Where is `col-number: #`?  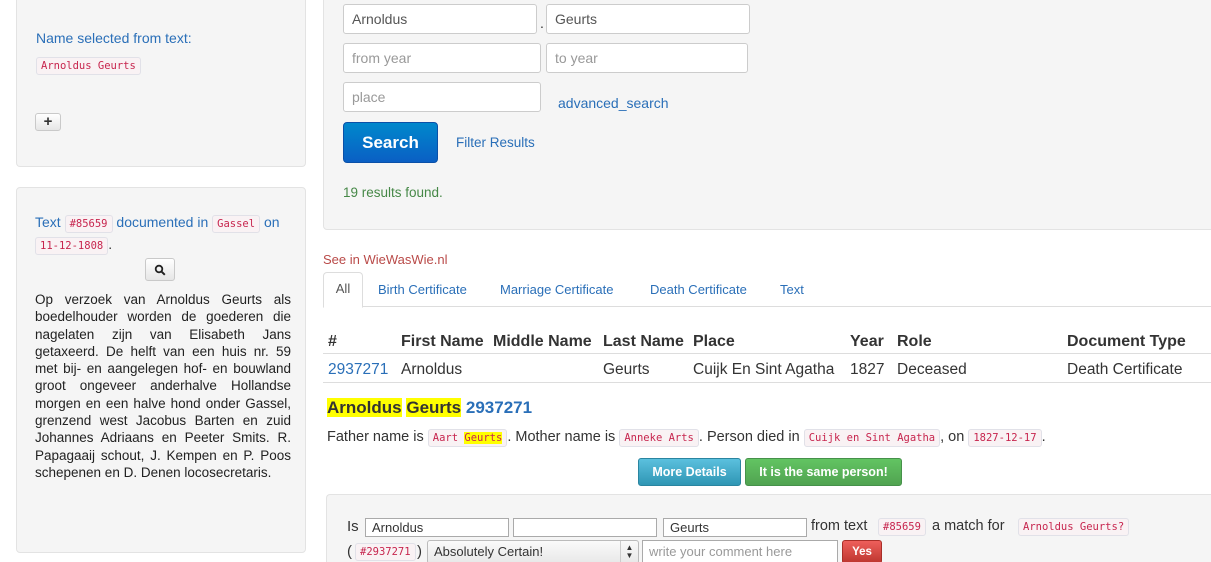
col-number: # is located at coordinates (332, 341).